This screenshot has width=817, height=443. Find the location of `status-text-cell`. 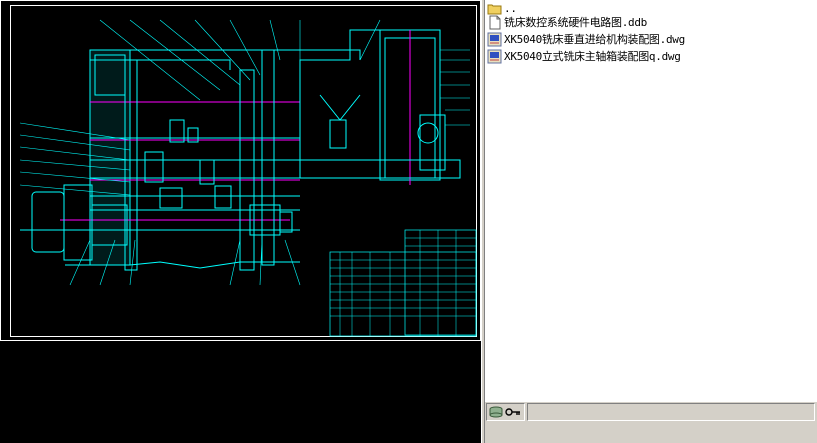

status-text-cell is located at coordinates (671, 412).